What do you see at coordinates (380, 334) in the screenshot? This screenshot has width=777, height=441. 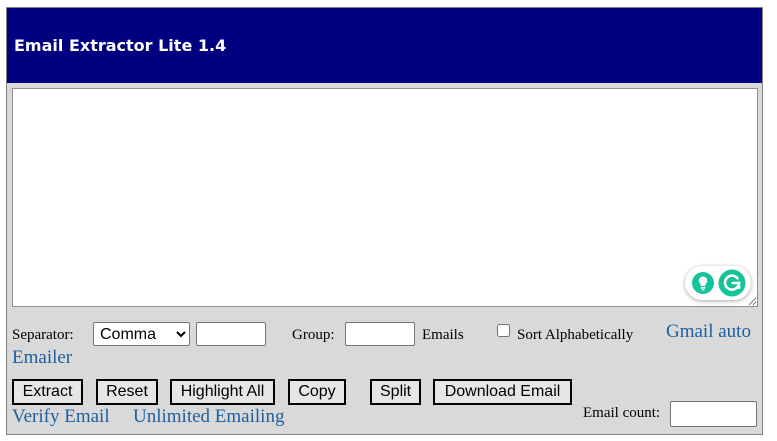 I see `group-size-input` at bounding box center [380, 334].